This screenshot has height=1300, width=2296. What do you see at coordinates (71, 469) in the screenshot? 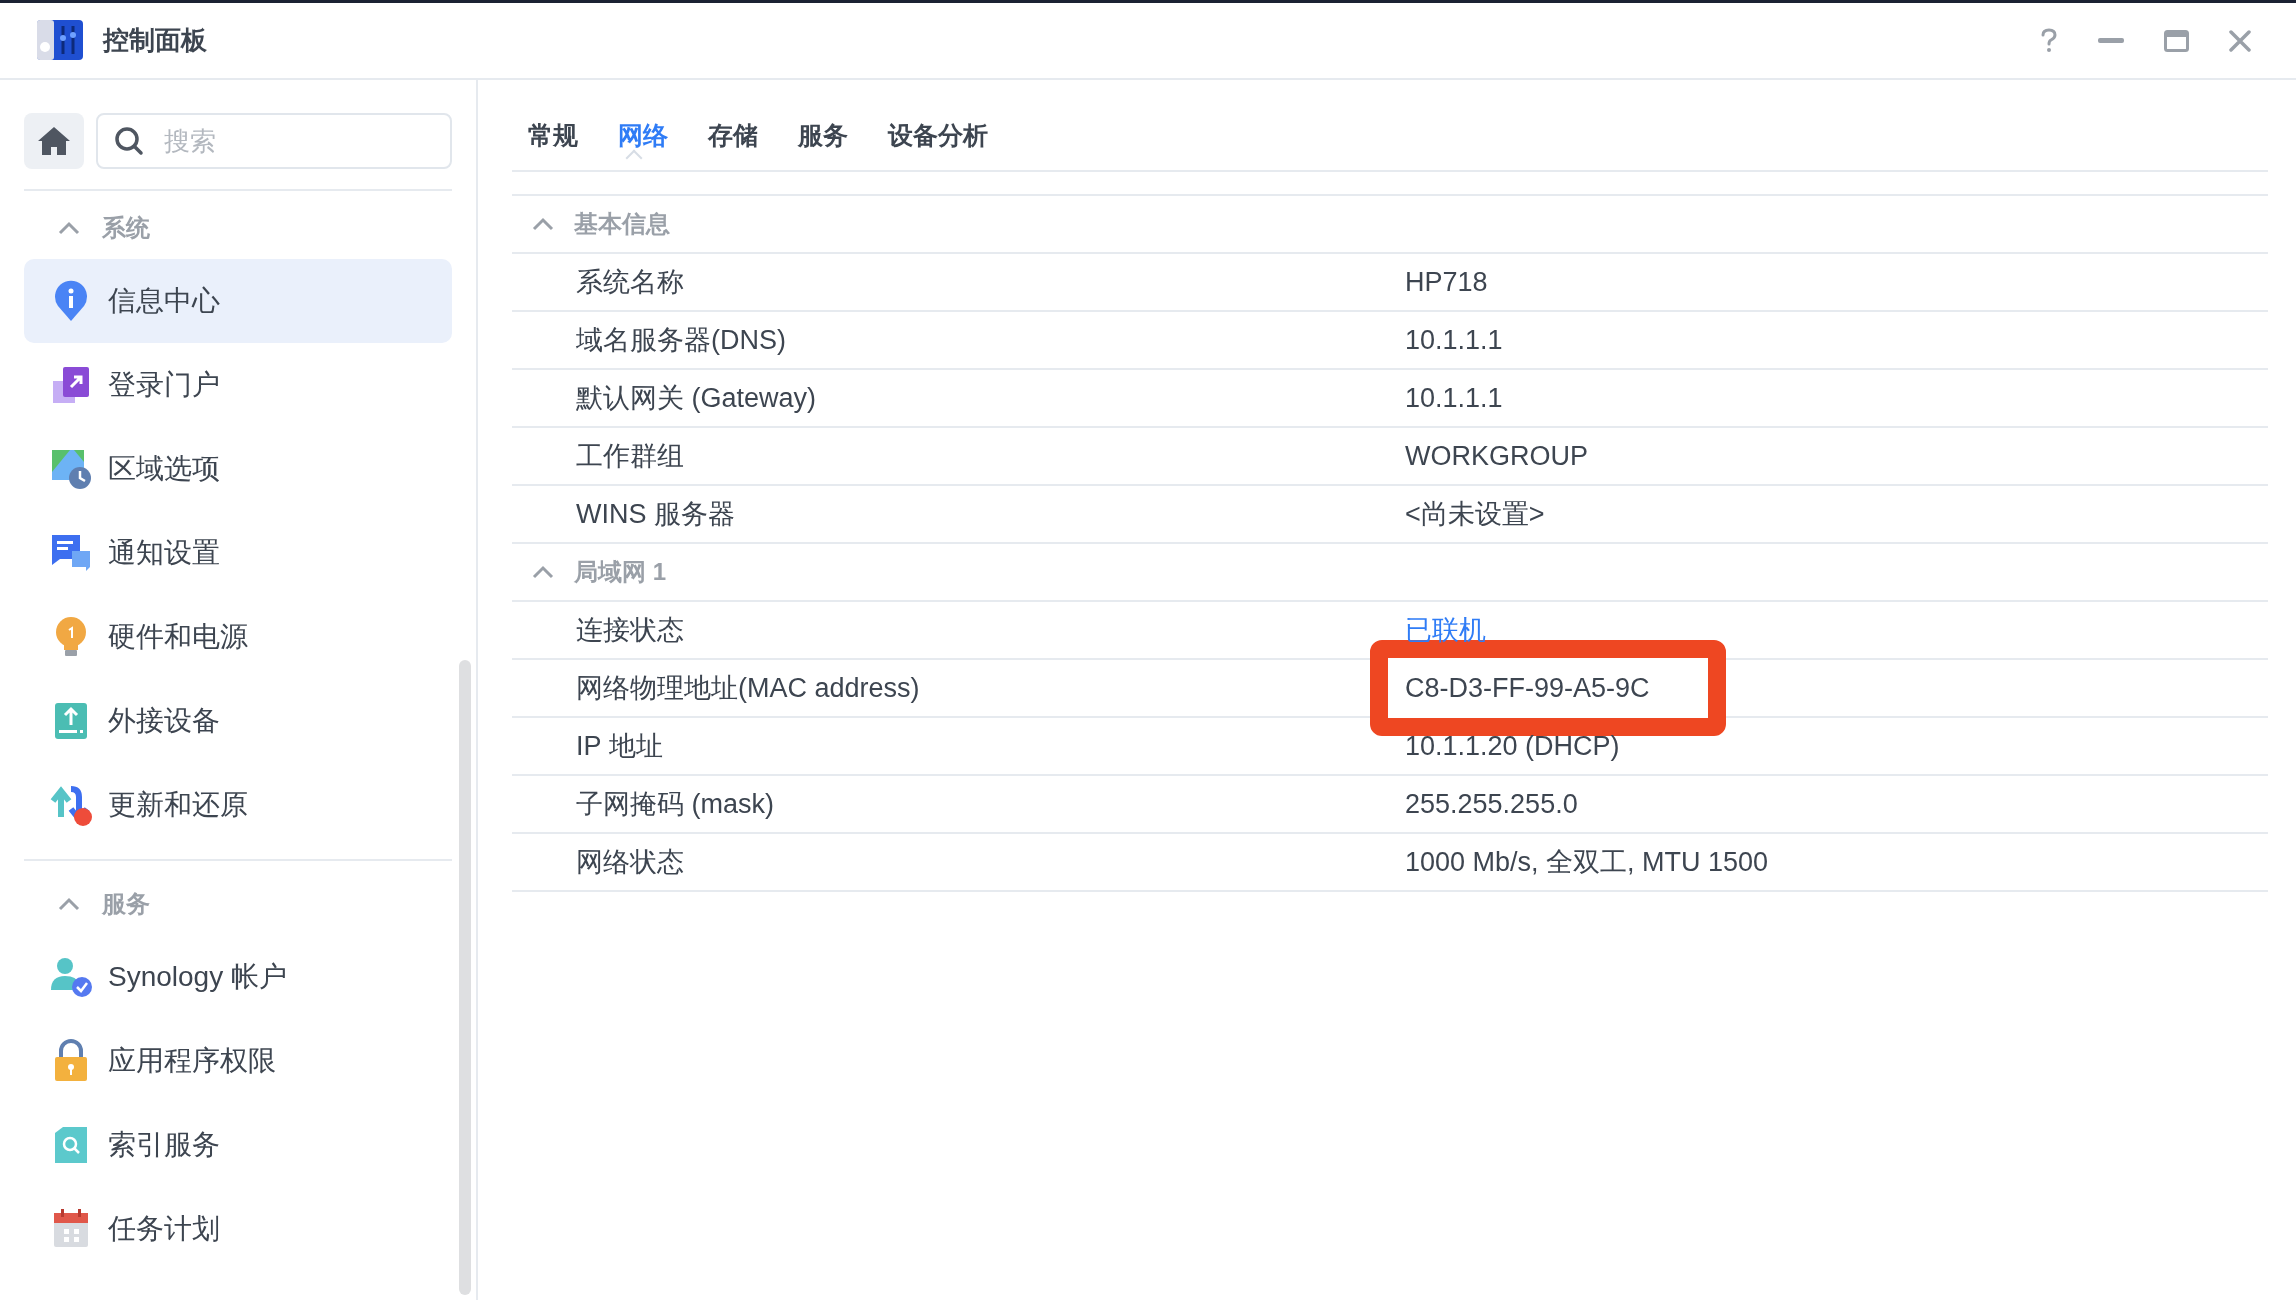
I see `map-clock-icon` at bounding box center [71, 469].